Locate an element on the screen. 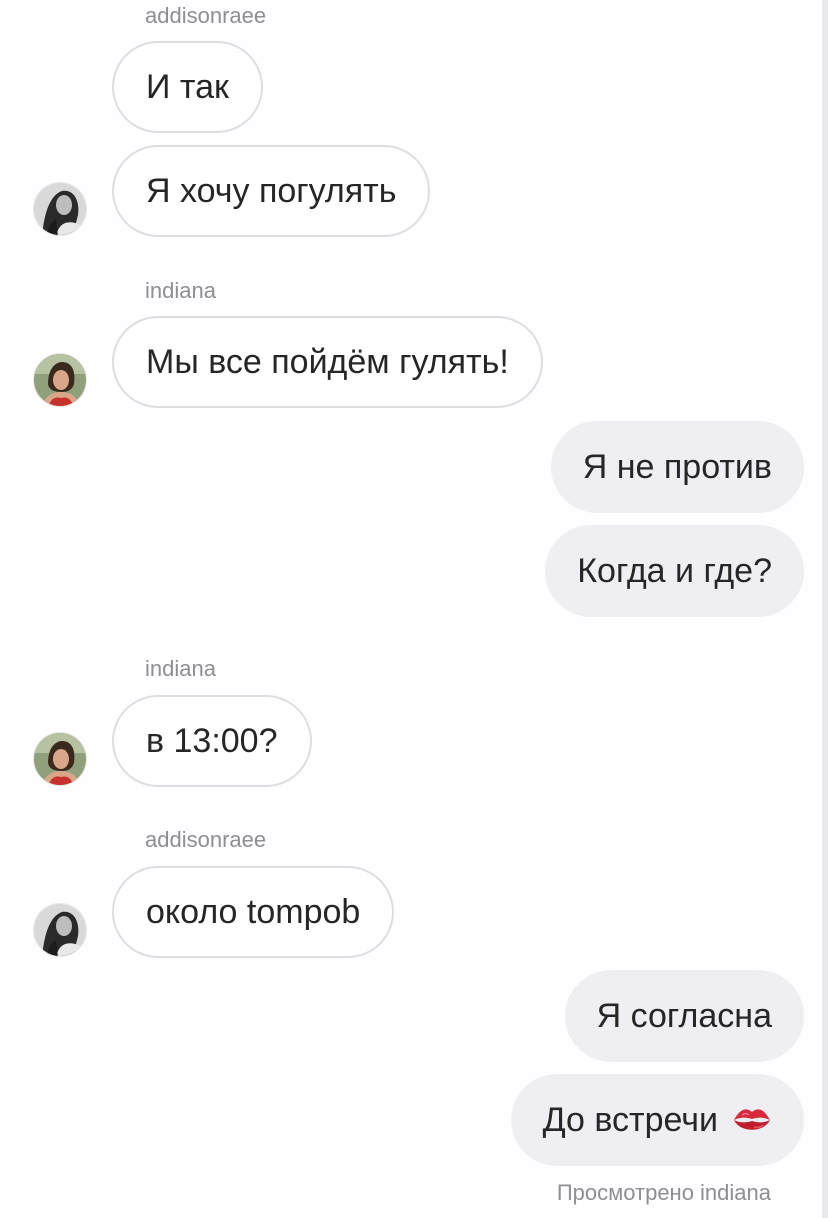 Image resolution: width=828 pixels, height=1218 pixels. message-bubble-outgoing: Я согласна is located at coordinates (684, 1016).